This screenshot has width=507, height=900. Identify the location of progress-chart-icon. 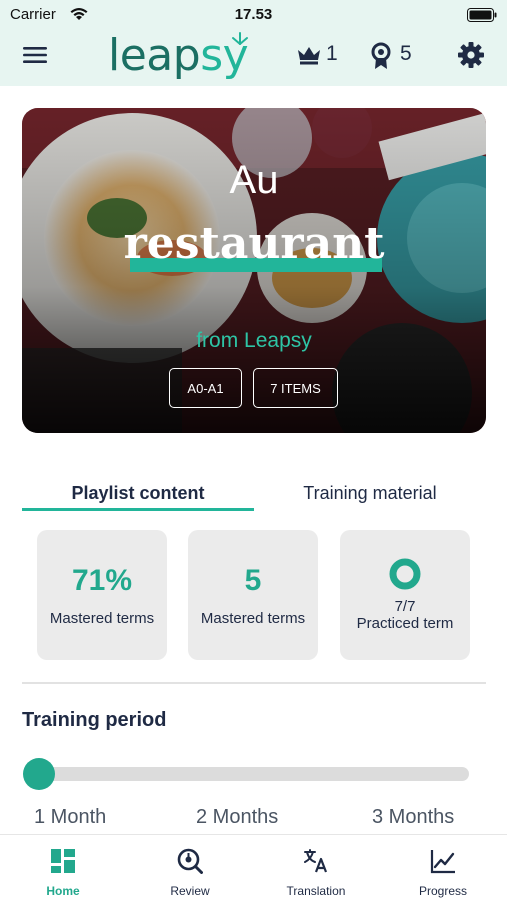
(442, 862).